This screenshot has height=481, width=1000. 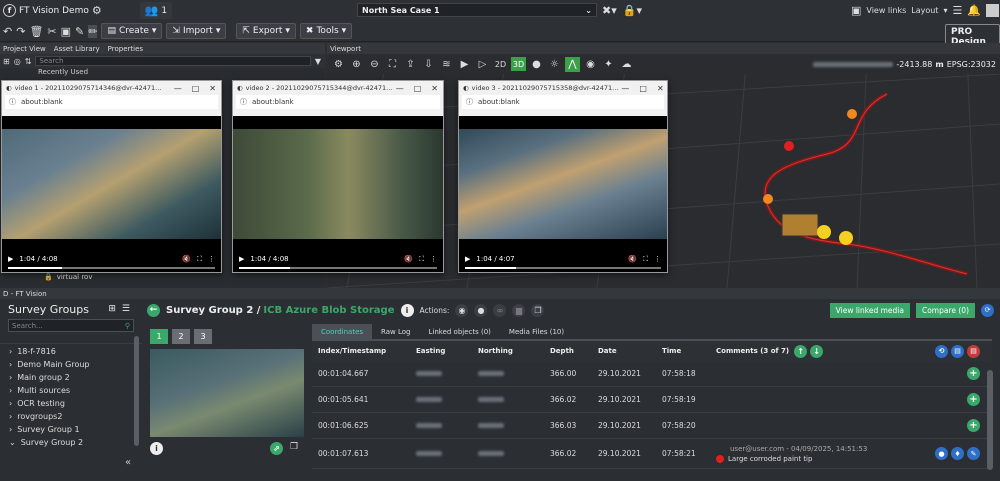 What do you see at coordinates (945, 310) in the screenshot?
I see `compare-button: Compare (0)` at bounding box center [945, 310].